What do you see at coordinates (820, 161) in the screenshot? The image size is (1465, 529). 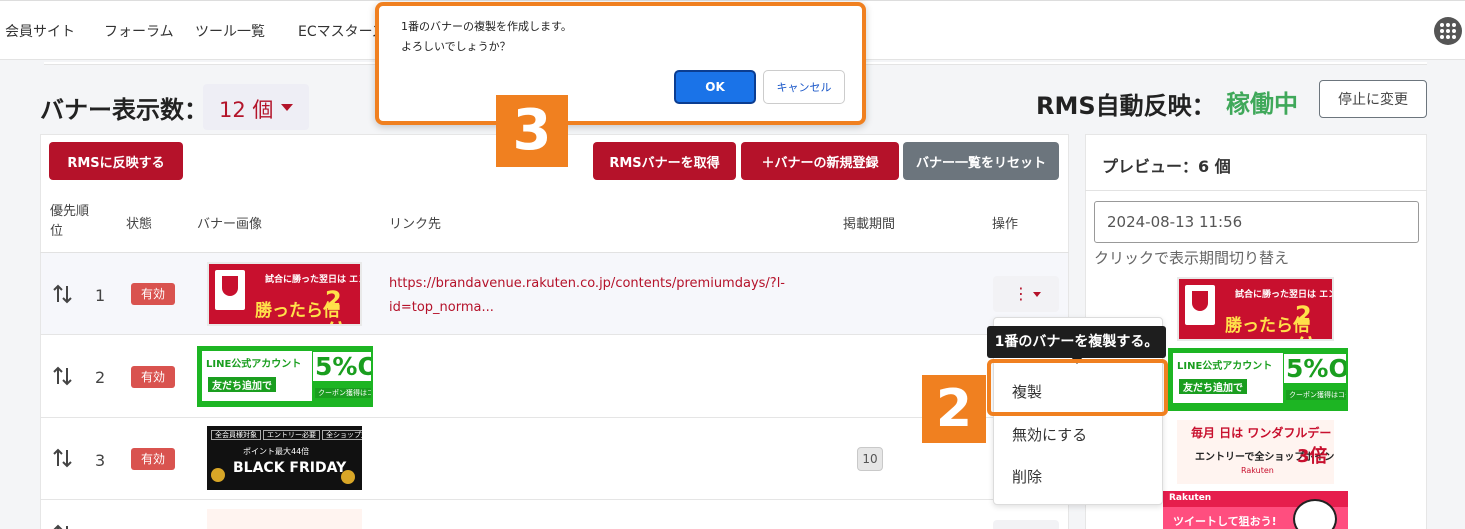 I see `new-banner-button: ＋バナーの新規登録` at bounding box center [820, 161].